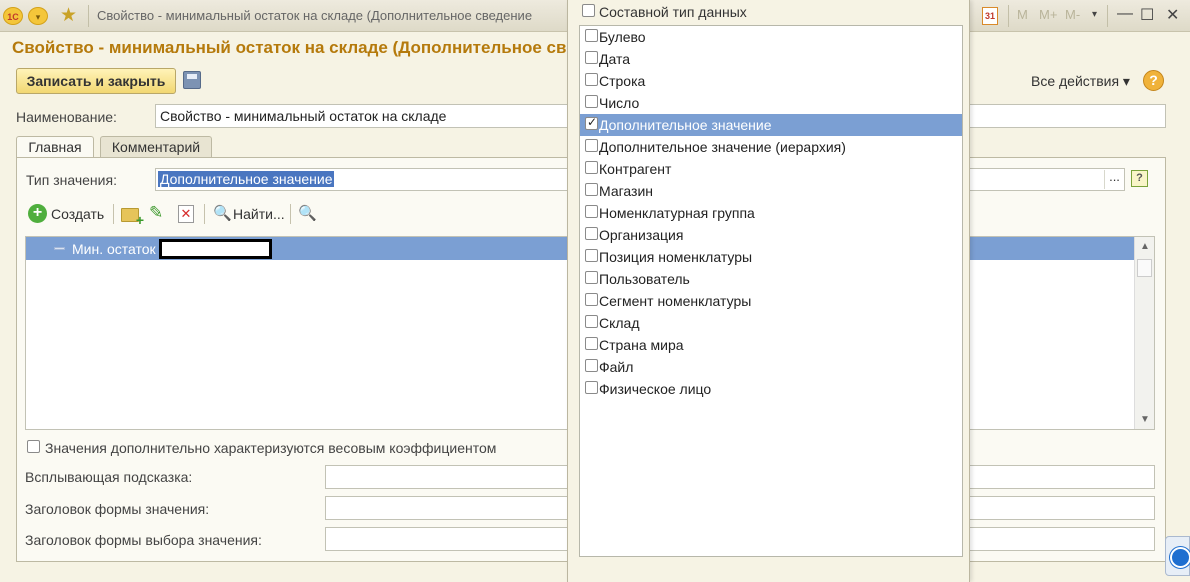 This screenshot has width=1190, height=582. What do you see at coordinates (246, 179) in the screenshot?
I see `value-type-selected-text: Дополнительное значение` at bounding box center [246, 179].